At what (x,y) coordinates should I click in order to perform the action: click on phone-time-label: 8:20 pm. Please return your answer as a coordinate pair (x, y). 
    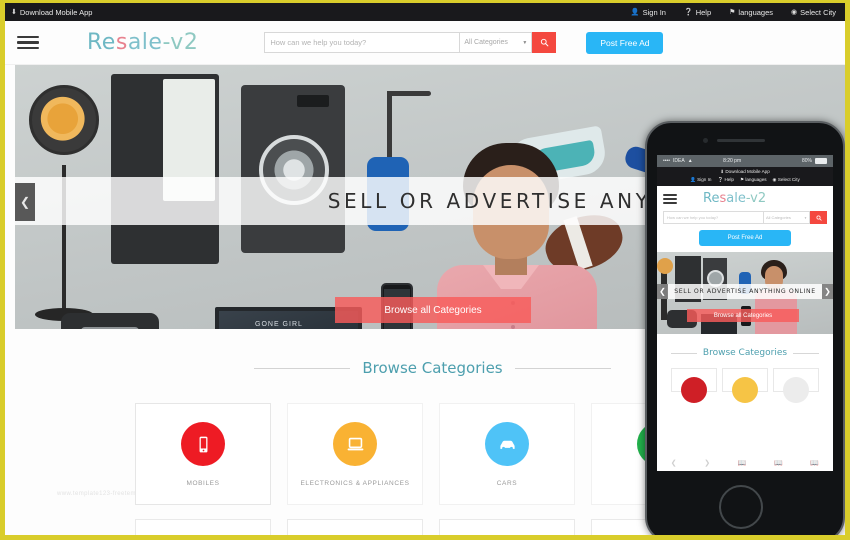
    Looking at the image, I should click on (732, 161).